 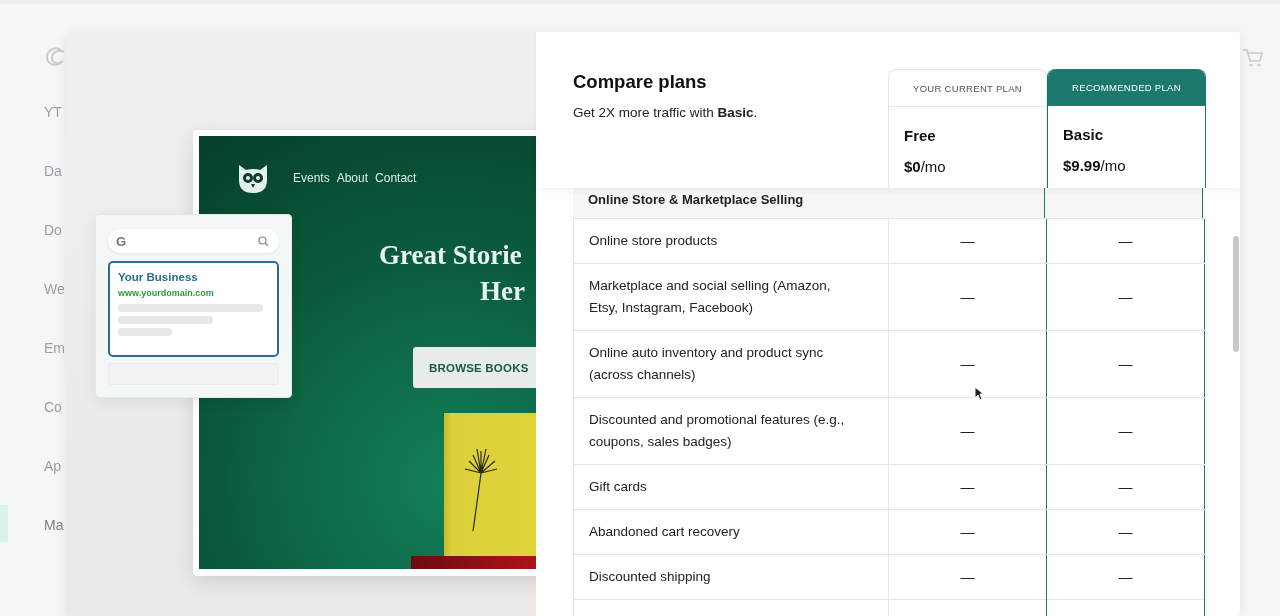 What do you see at coordinates (253, 179) in the screenshot?
I see `owl-logo-icon` at bounding box center [253, 179].